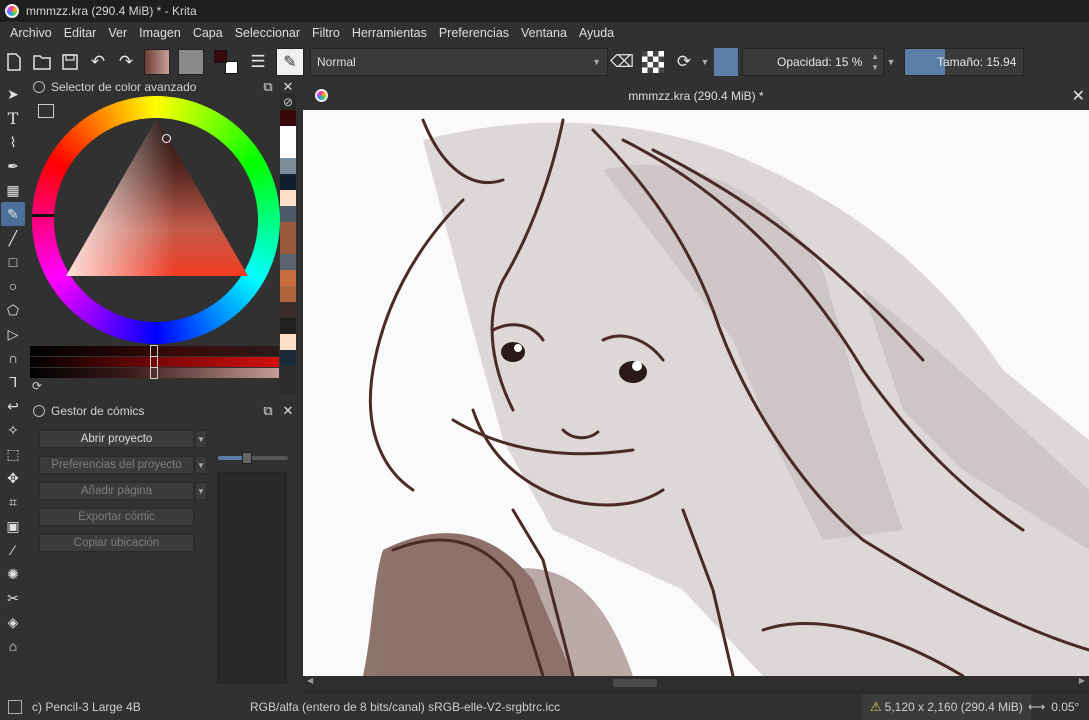 The height and width of the screenshot is (720, 1089). Describe the element at coordinates (98, 62) in the screenshot. I see `undo-icon: ↶` at that location.